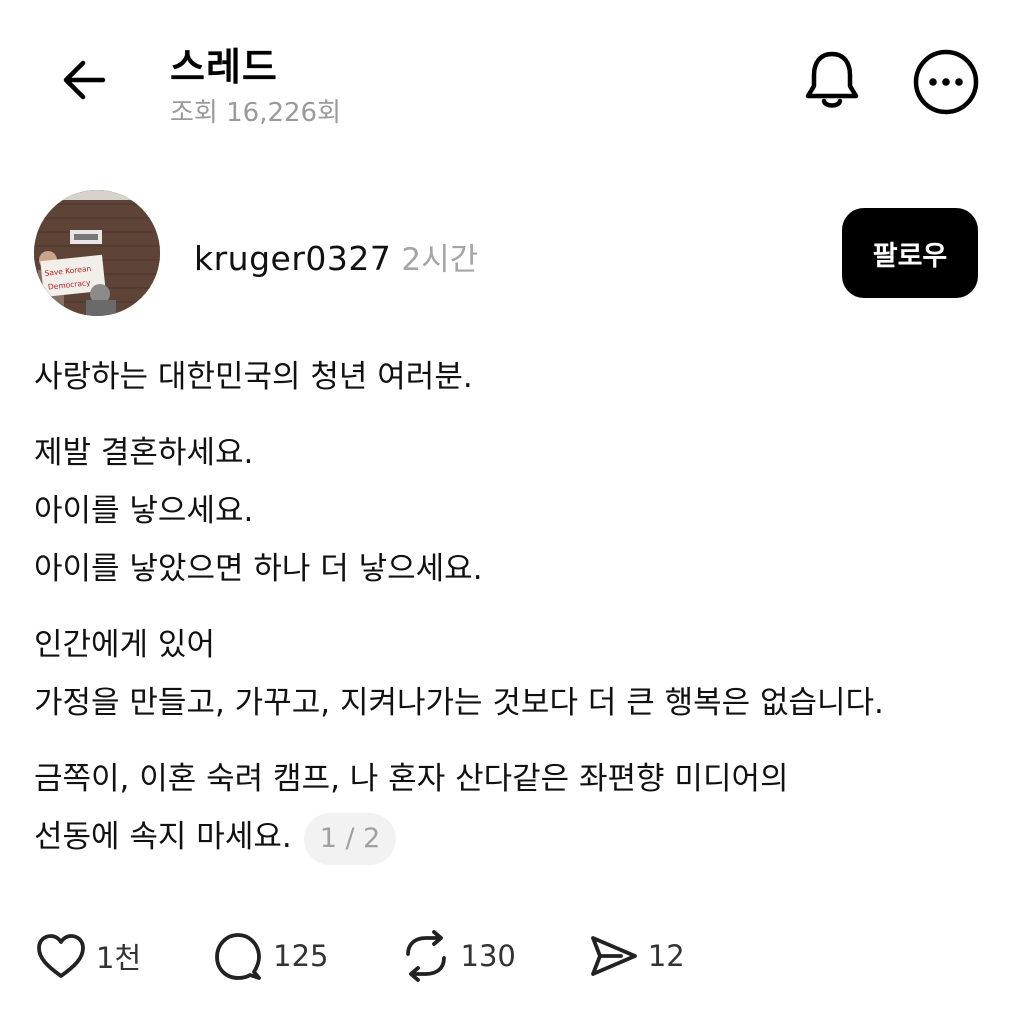 The image size is (1024, 1022). I want to click on username: kruger0327, so click(292, 258).